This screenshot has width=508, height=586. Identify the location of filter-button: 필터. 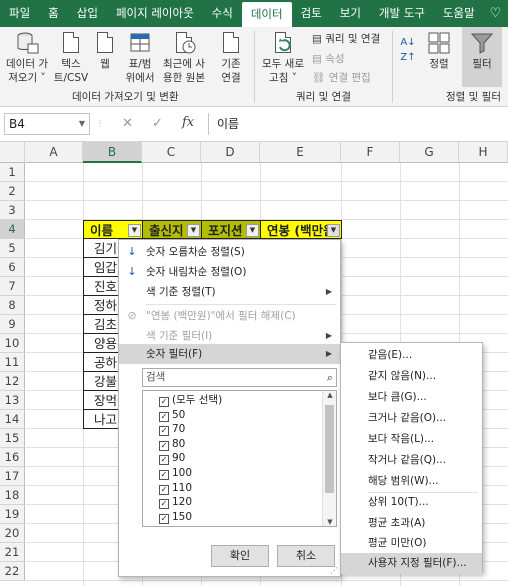
(482, 57).